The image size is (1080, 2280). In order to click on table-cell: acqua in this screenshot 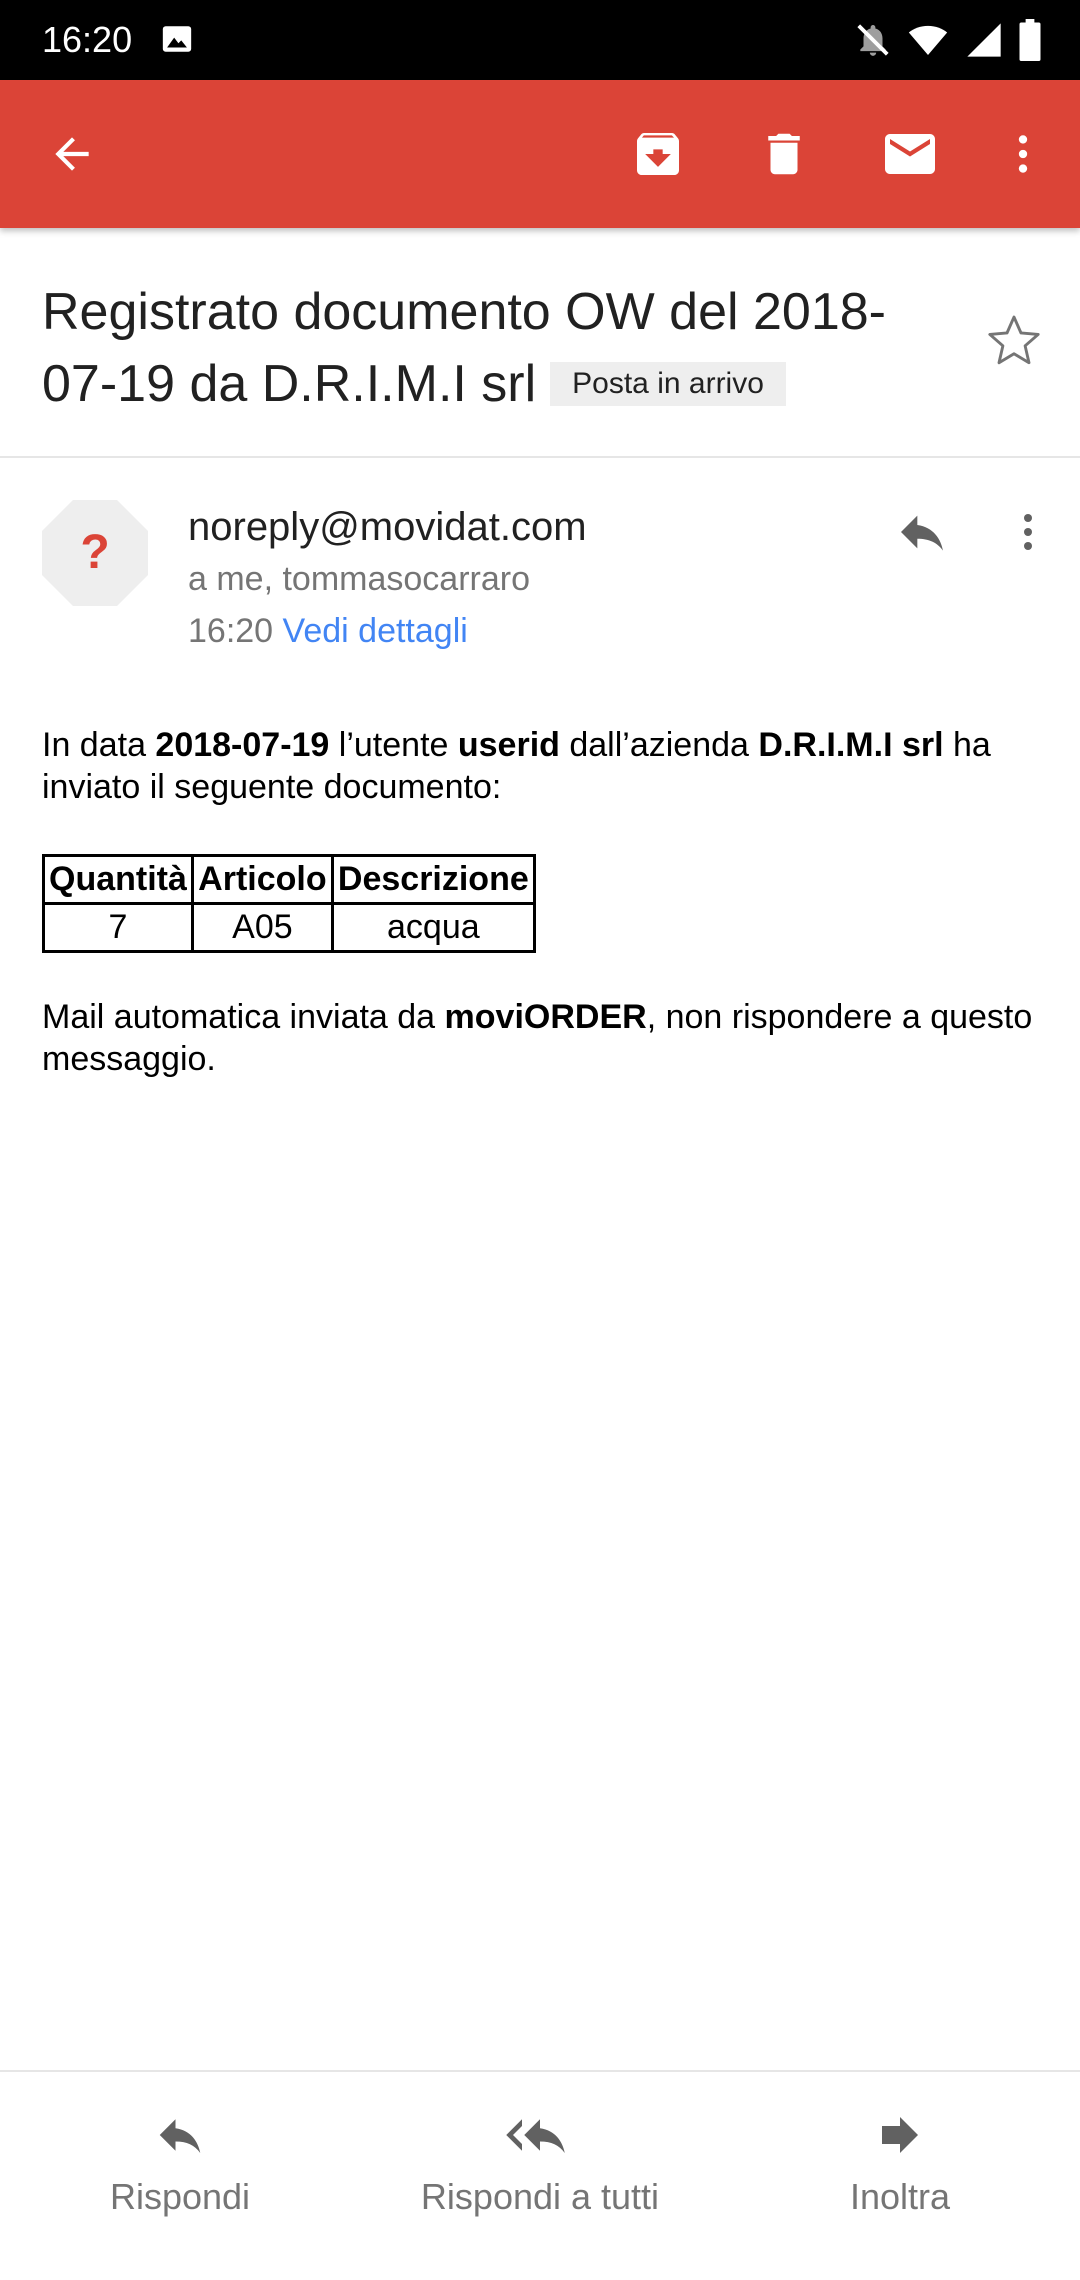, I will do `click(433, 927)`.